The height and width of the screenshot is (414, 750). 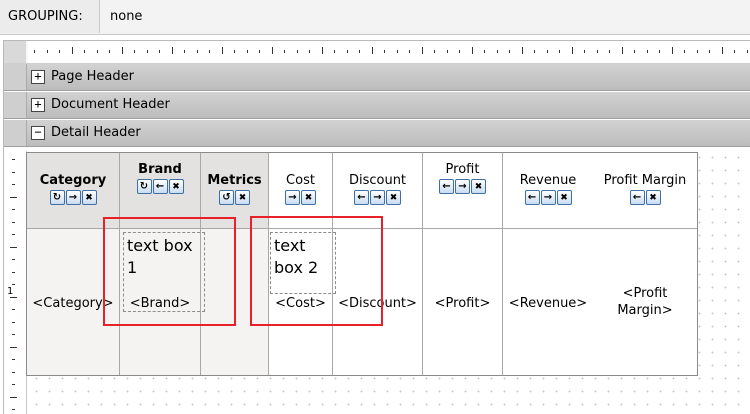 I want to click on band-page-header: + Page Header, so click(x=377, y=77).